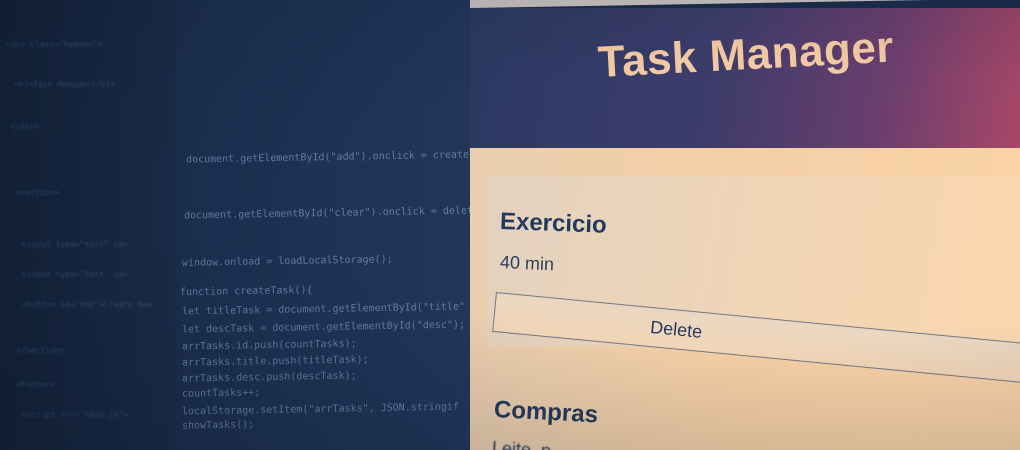  Describe the element at coordinates (35, 384) in the screenshot. I see `editor-line: <footer>` at that location.